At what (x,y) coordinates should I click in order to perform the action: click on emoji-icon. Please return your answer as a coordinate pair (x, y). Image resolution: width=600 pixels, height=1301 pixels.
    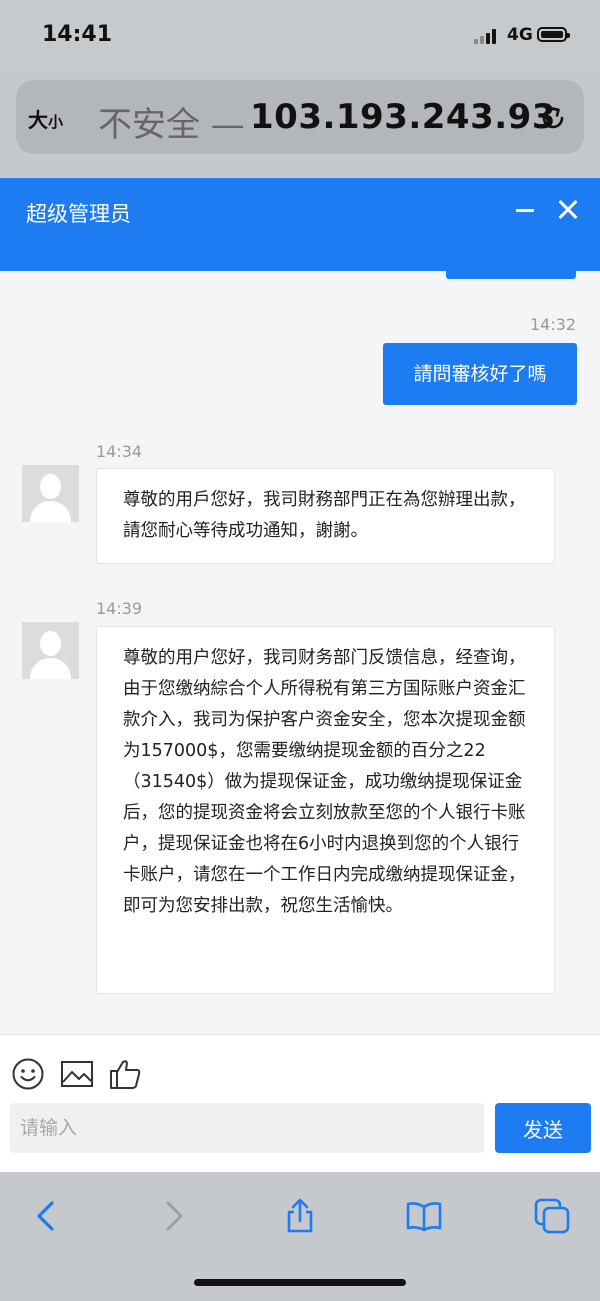
    Looking at the image, I should click on (28, 1074).